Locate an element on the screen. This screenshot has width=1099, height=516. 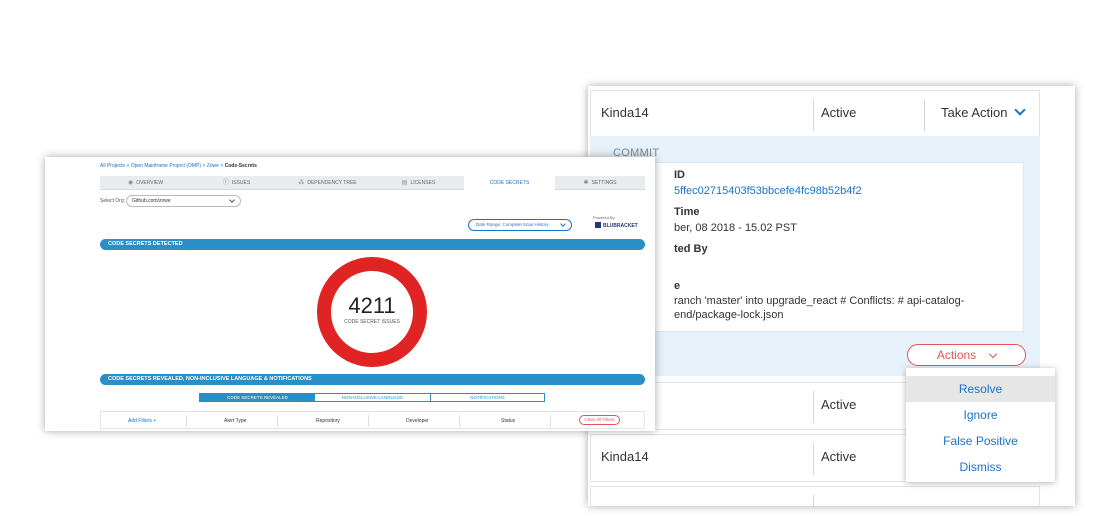
total-issues-count: 4211 is located at coordinates (372, 305).